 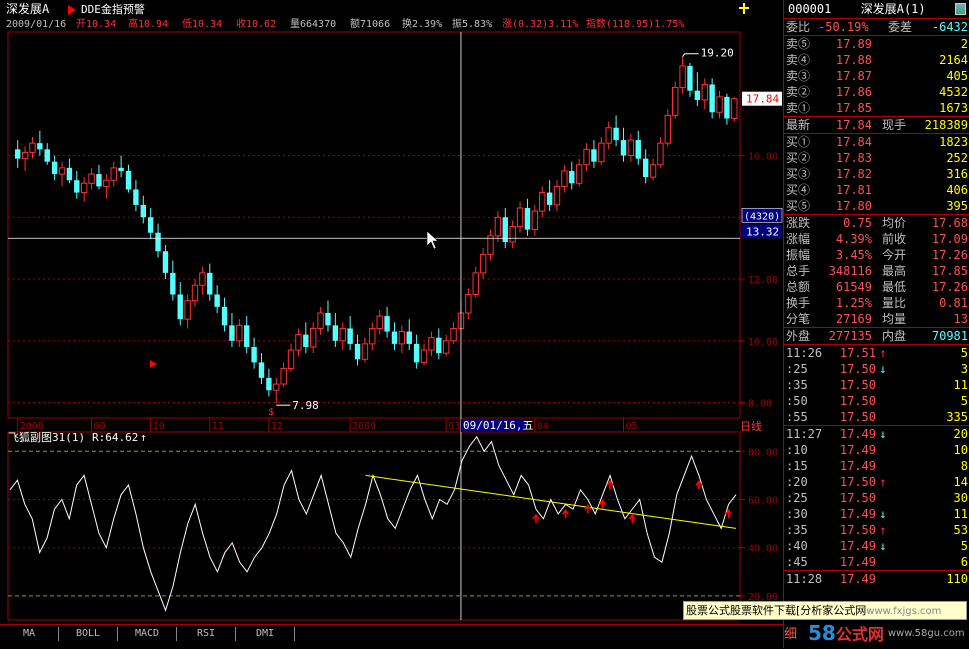 What do you see at coordinates (853, 60) in the screenshot?
I see `sell-price: 17.88` at bounding box center [853, 60].